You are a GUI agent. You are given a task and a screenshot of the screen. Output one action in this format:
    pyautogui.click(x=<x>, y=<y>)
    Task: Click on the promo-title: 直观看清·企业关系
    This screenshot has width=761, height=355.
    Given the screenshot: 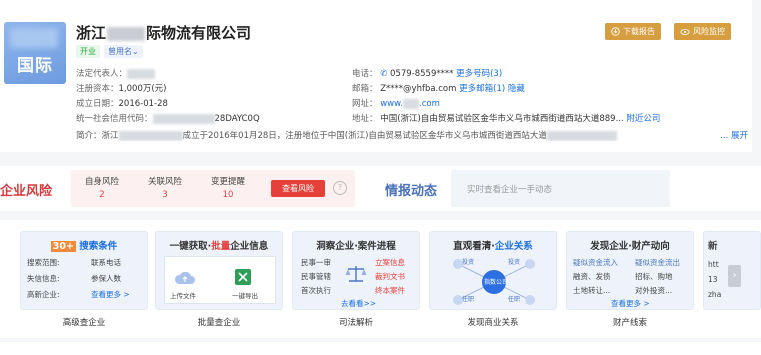 What is the action you would take?
    pyautogui.click(x=493, y=245)
    